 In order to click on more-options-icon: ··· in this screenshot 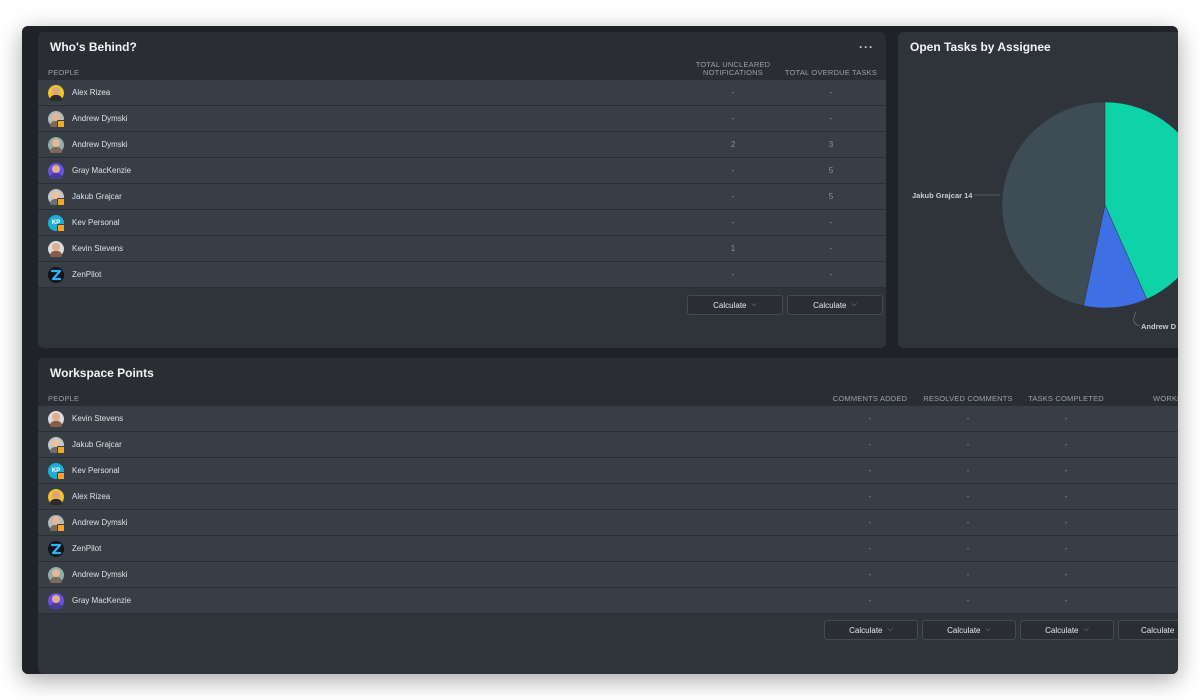, I will do `click(866, 47)`.